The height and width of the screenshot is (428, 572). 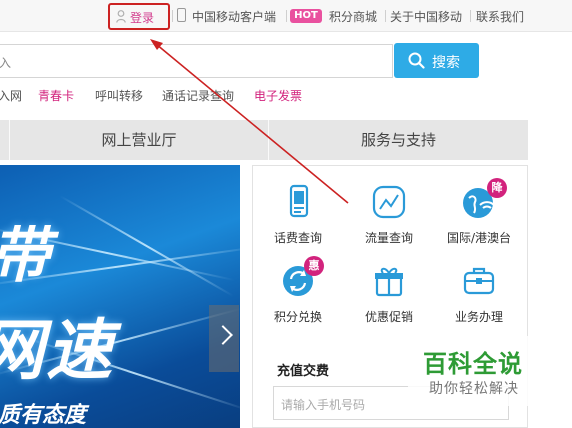 I want to click on search-button: 搜索, so click(x=436, y=60).